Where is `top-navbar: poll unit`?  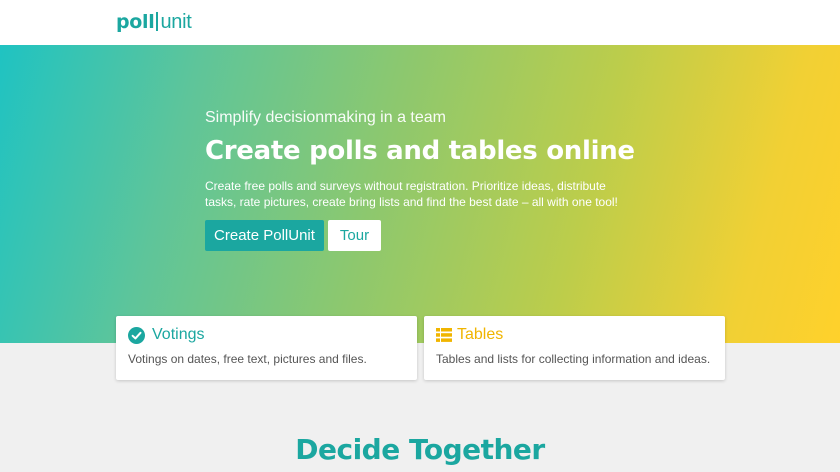
top-navbar: poll unit is located at coordinates (420, 22).